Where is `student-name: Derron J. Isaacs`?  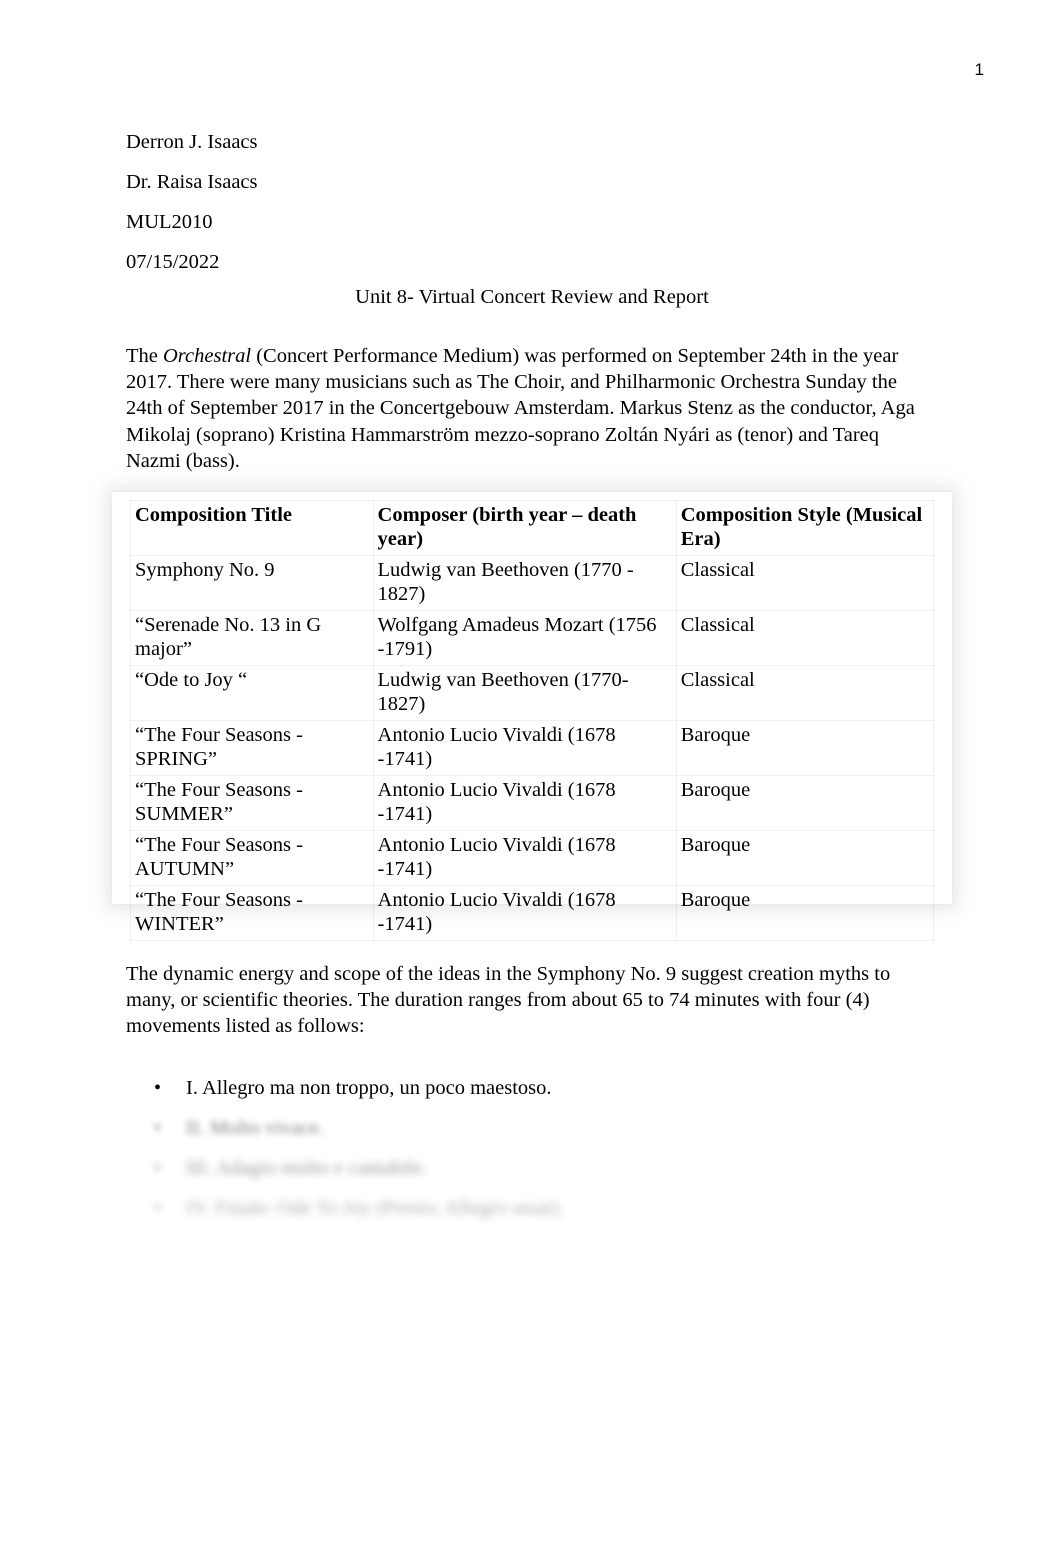
student-name: Derron J. Isaacs is located at coordinates (192, 142).